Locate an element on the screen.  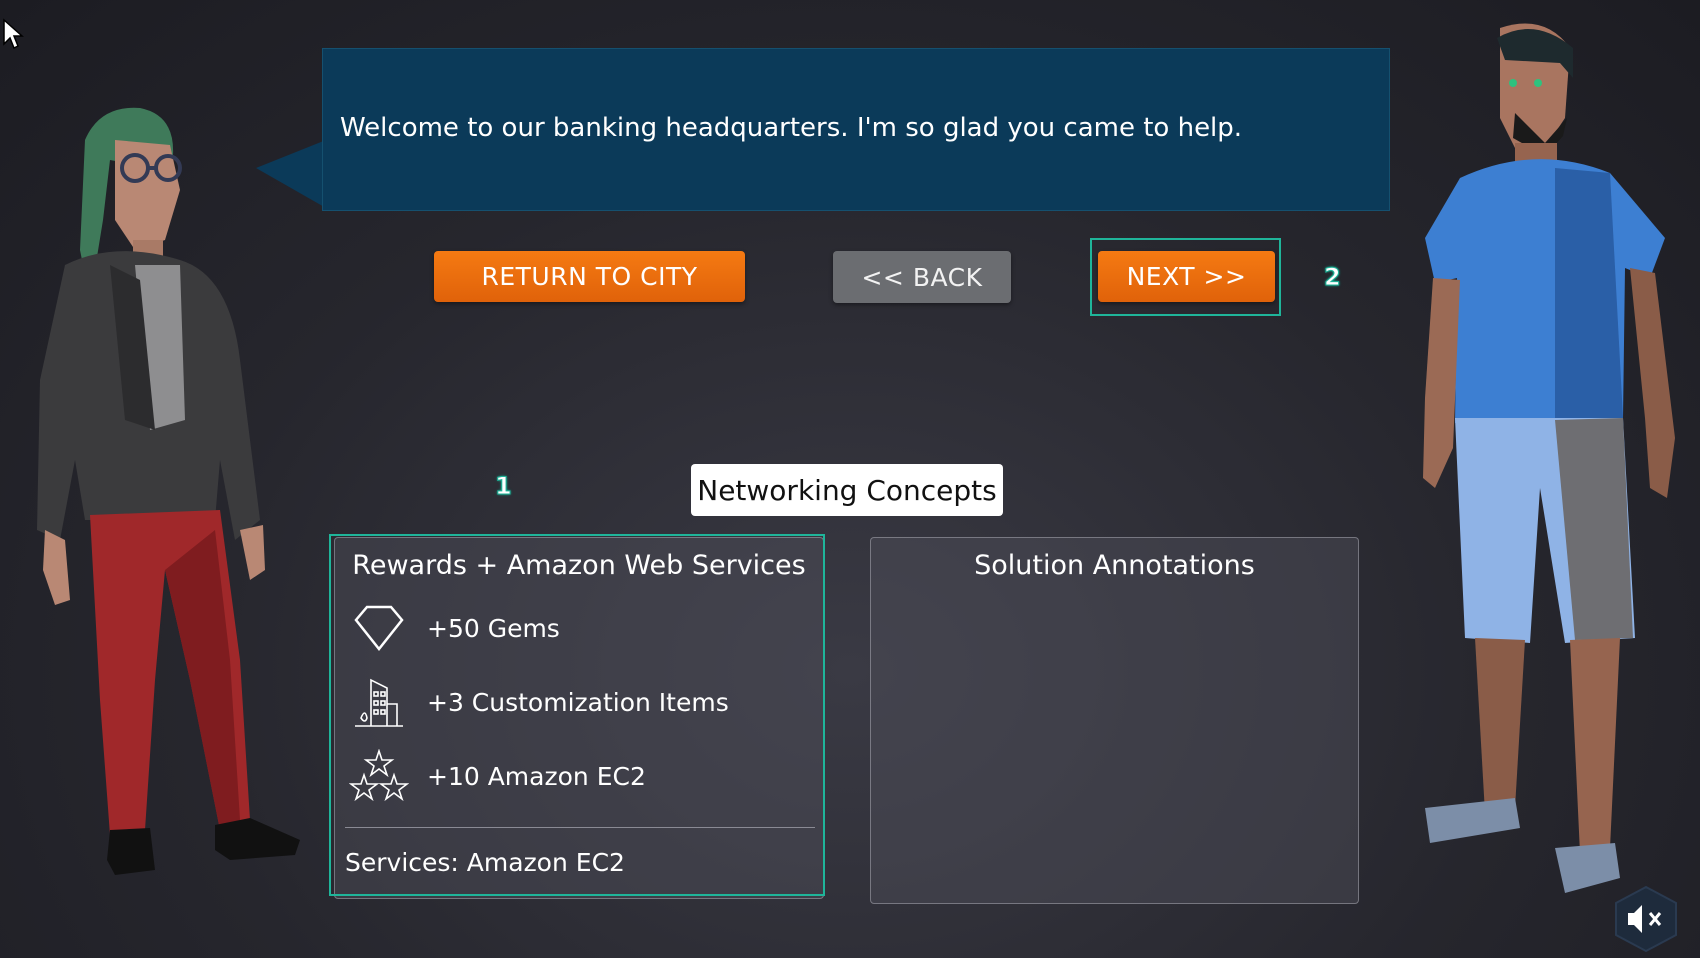
solution-annotations-panel: Solution Annotations is located at coordinates (1114, 720).